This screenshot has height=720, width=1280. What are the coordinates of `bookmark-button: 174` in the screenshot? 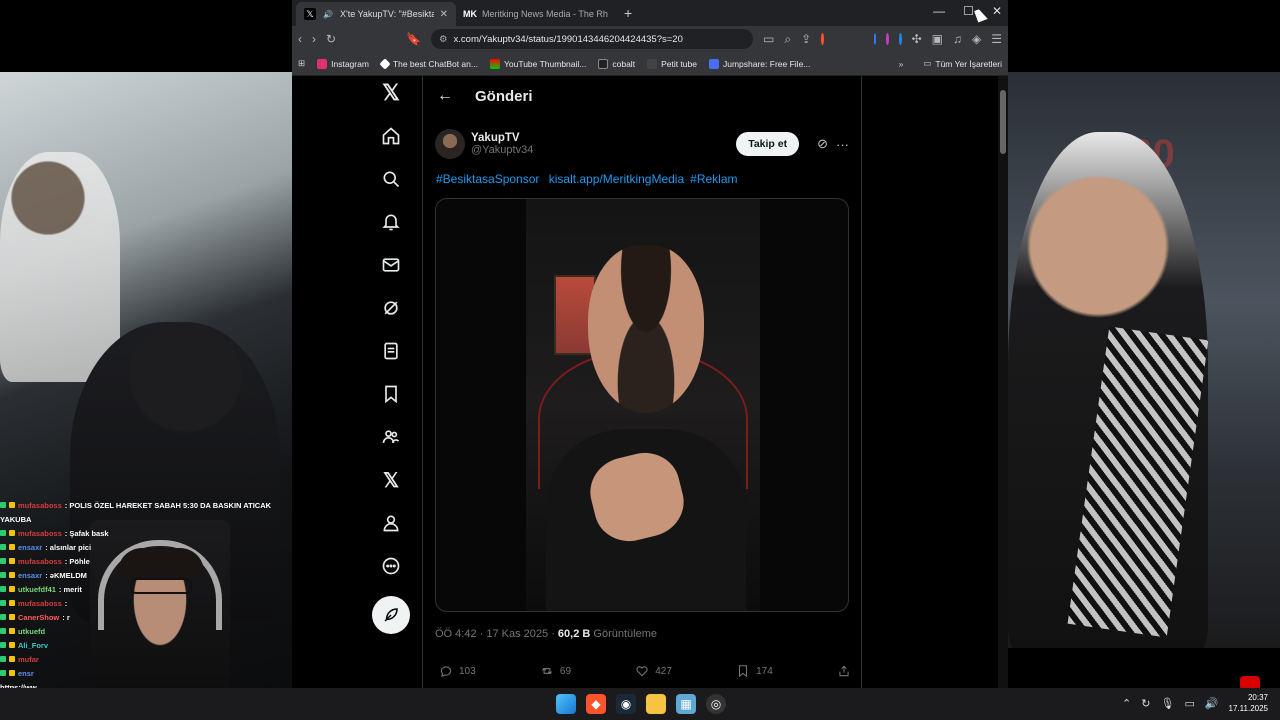 It's located at (754, 671).